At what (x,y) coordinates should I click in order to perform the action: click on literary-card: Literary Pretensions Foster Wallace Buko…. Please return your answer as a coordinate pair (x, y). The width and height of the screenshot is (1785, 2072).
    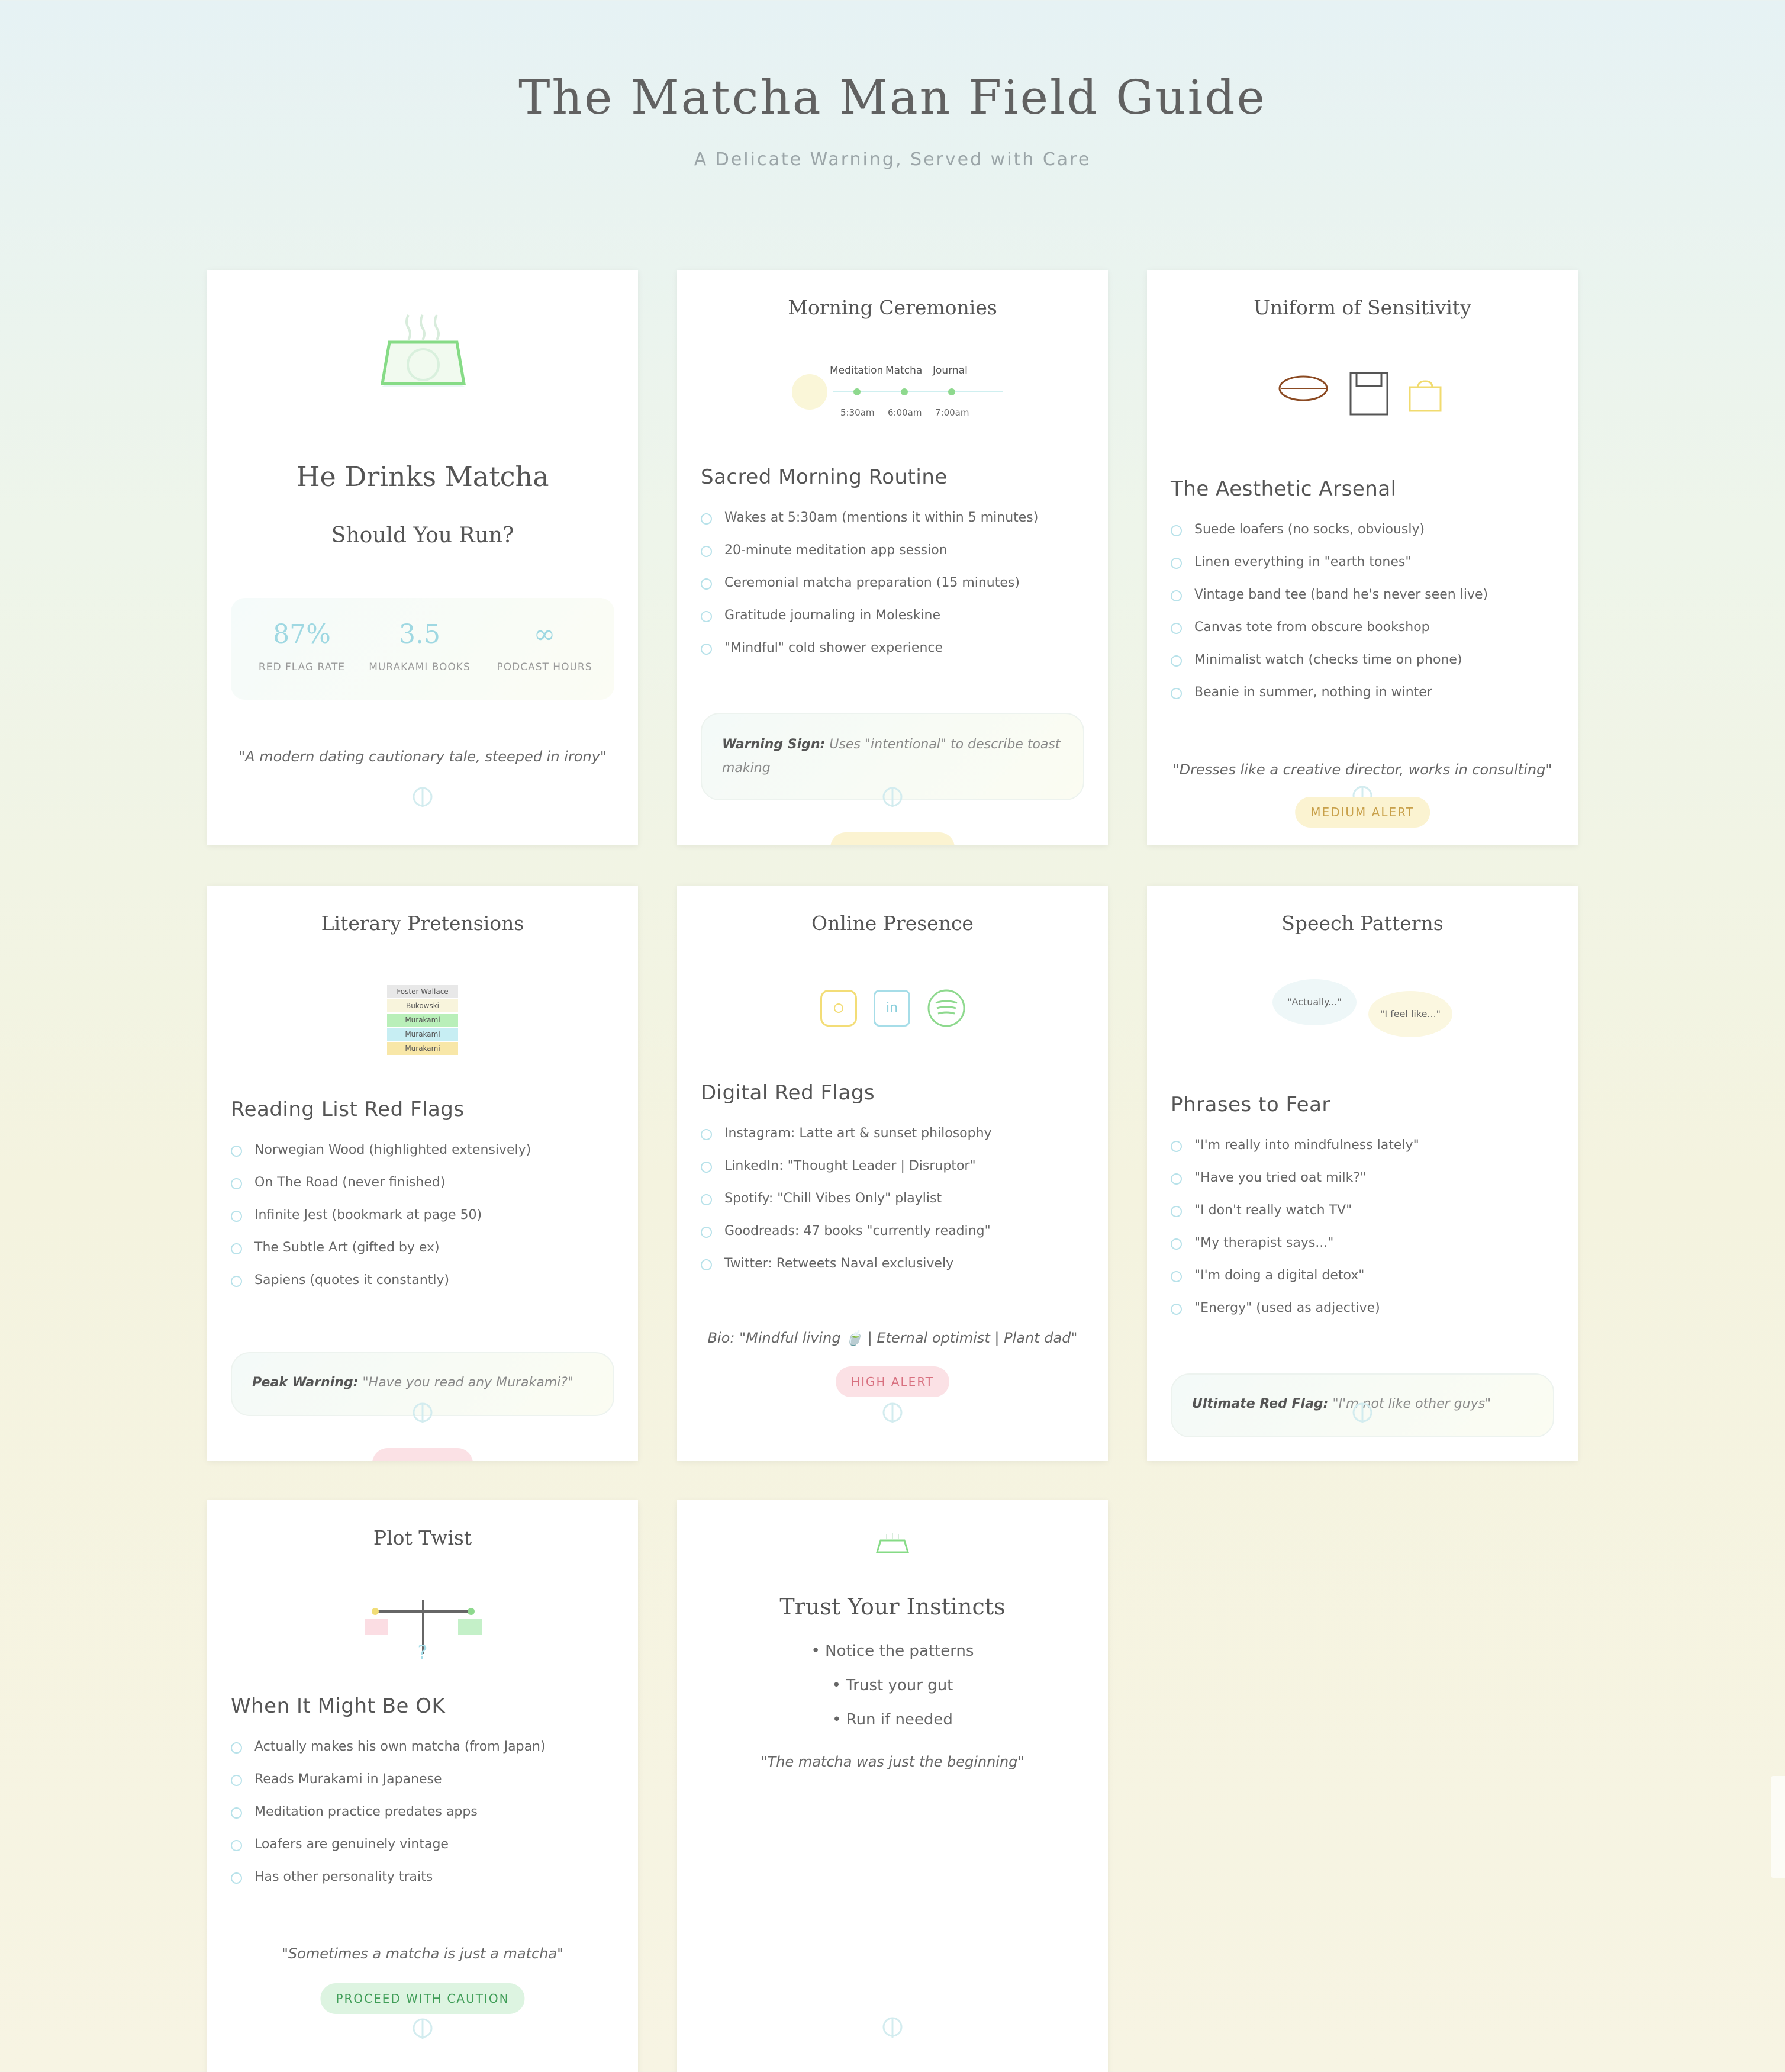
    Looking at the image, I should click on (423, 1173).